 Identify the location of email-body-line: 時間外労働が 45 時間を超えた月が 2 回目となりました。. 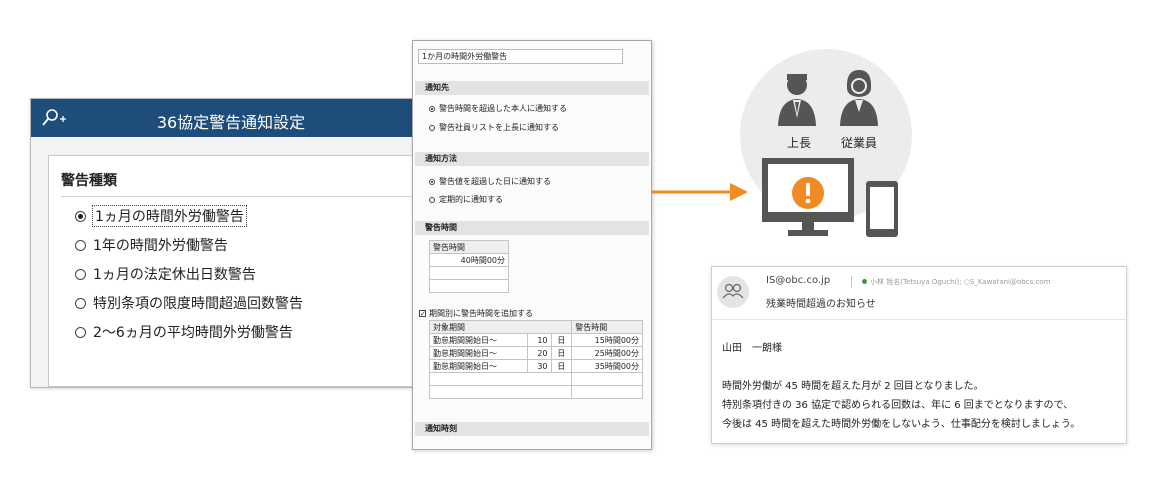
(853, 386).